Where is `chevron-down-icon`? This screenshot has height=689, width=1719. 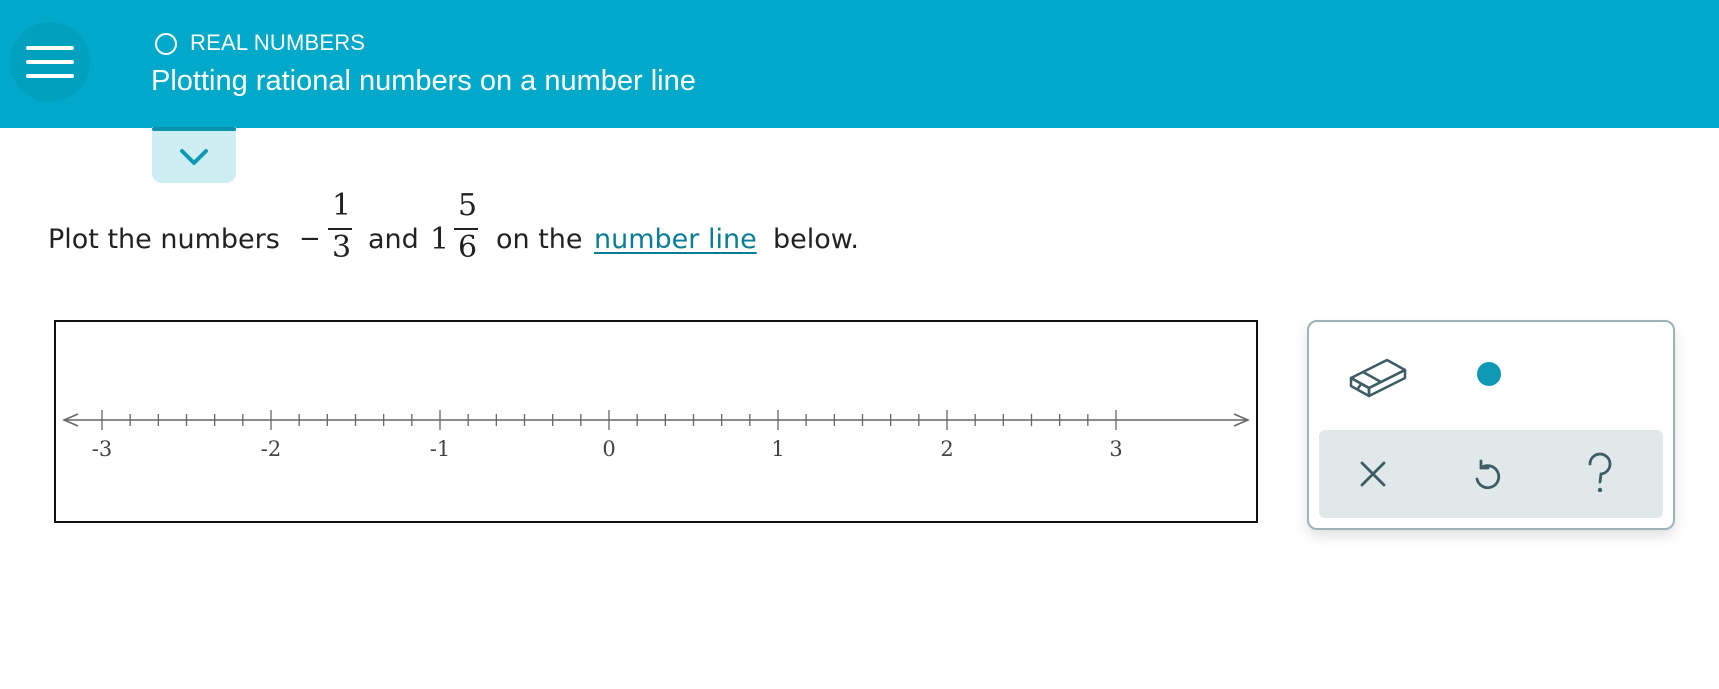 chevron-down-icon is located at coordinates (194, 157).